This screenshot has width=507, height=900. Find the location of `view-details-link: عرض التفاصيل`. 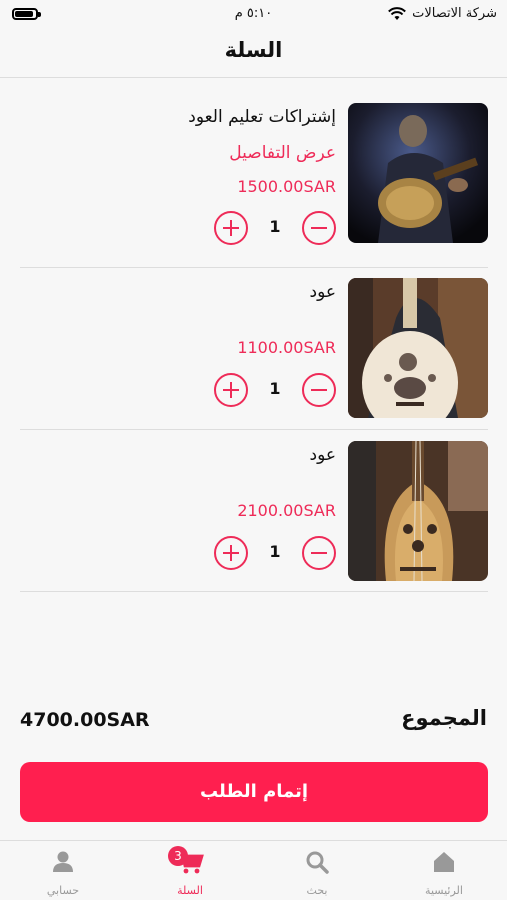

view-details-link: عرض التفاصيل is located at coordinates (282, 153).